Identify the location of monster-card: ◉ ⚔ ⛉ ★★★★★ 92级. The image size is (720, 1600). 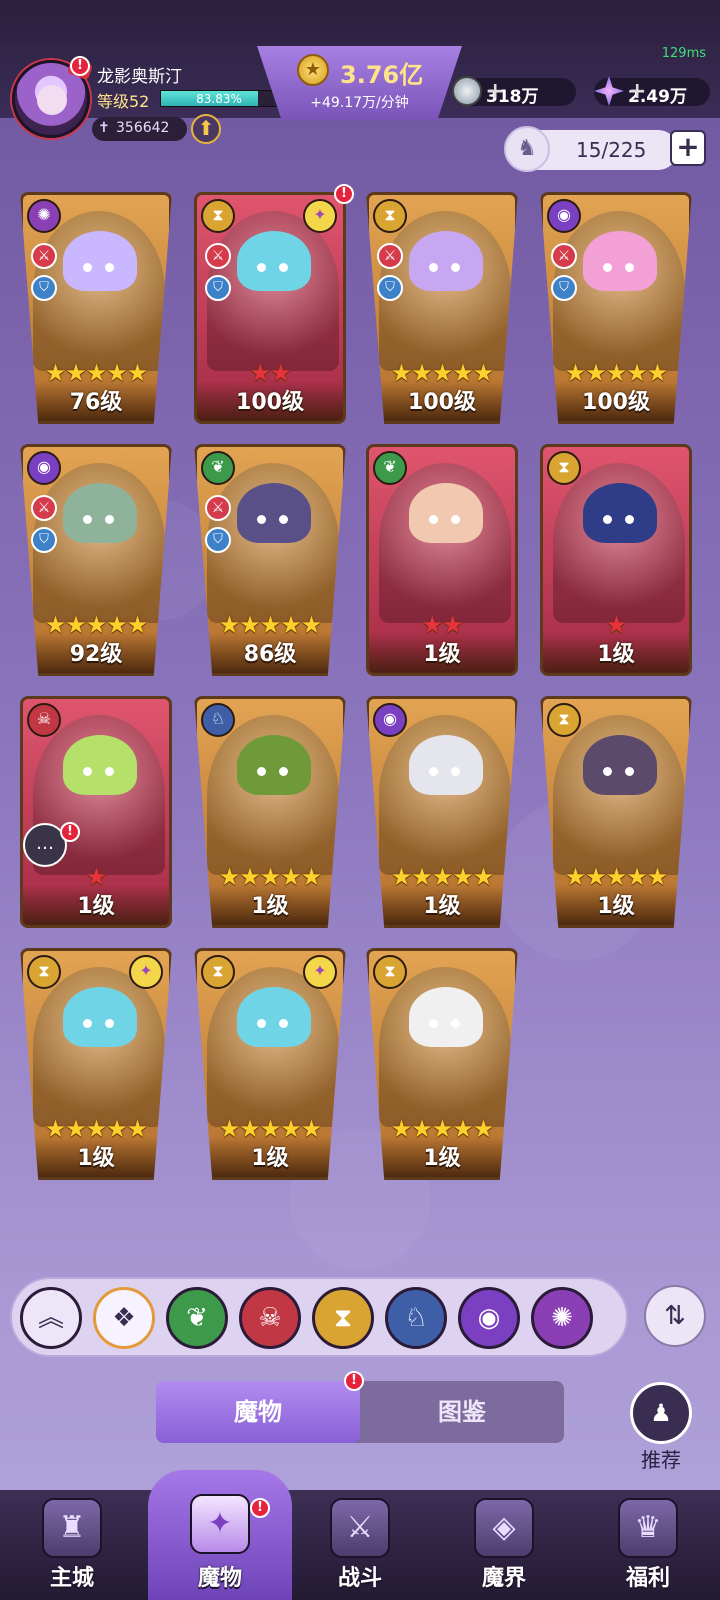
(96, 560).